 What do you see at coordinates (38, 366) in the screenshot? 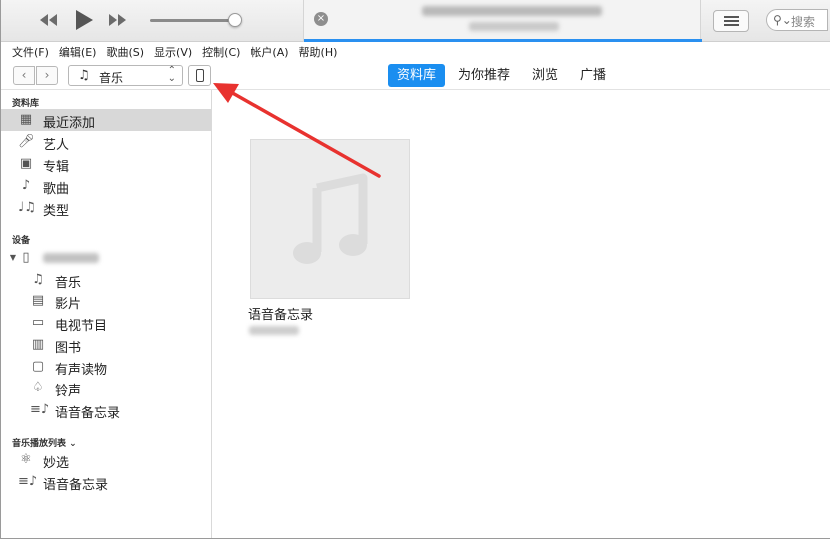
I see `audiobook-icon: ▢` at bounding box center [38, 366].